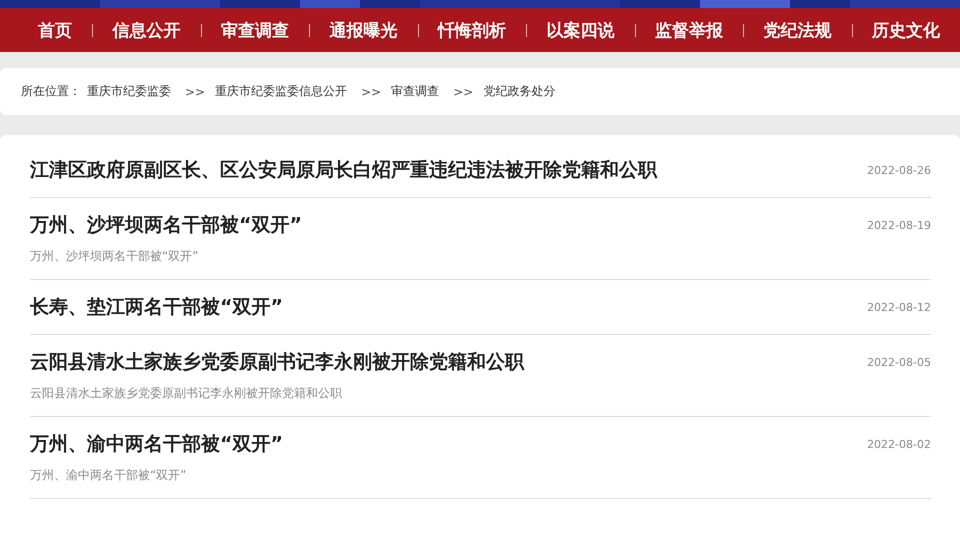  I want to click on article-title-link: 长寿、垫江两名干部被“双开”, so click(156, 307).